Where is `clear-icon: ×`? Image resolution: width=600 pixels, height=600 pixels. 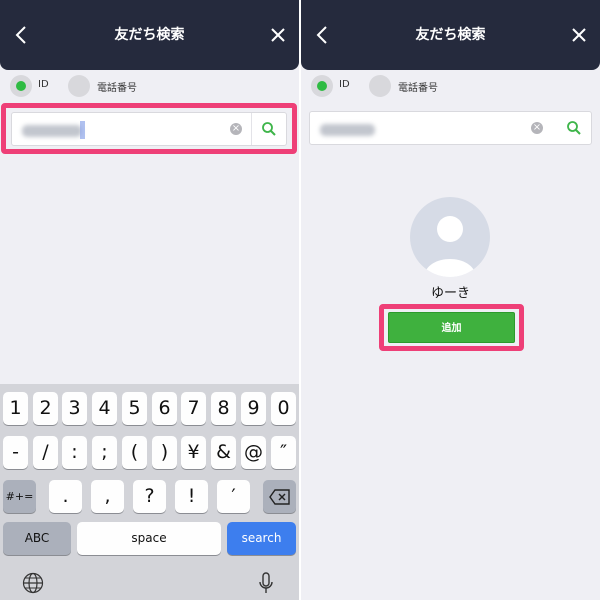
clear-icon: × is located at coordinates (537, 128).